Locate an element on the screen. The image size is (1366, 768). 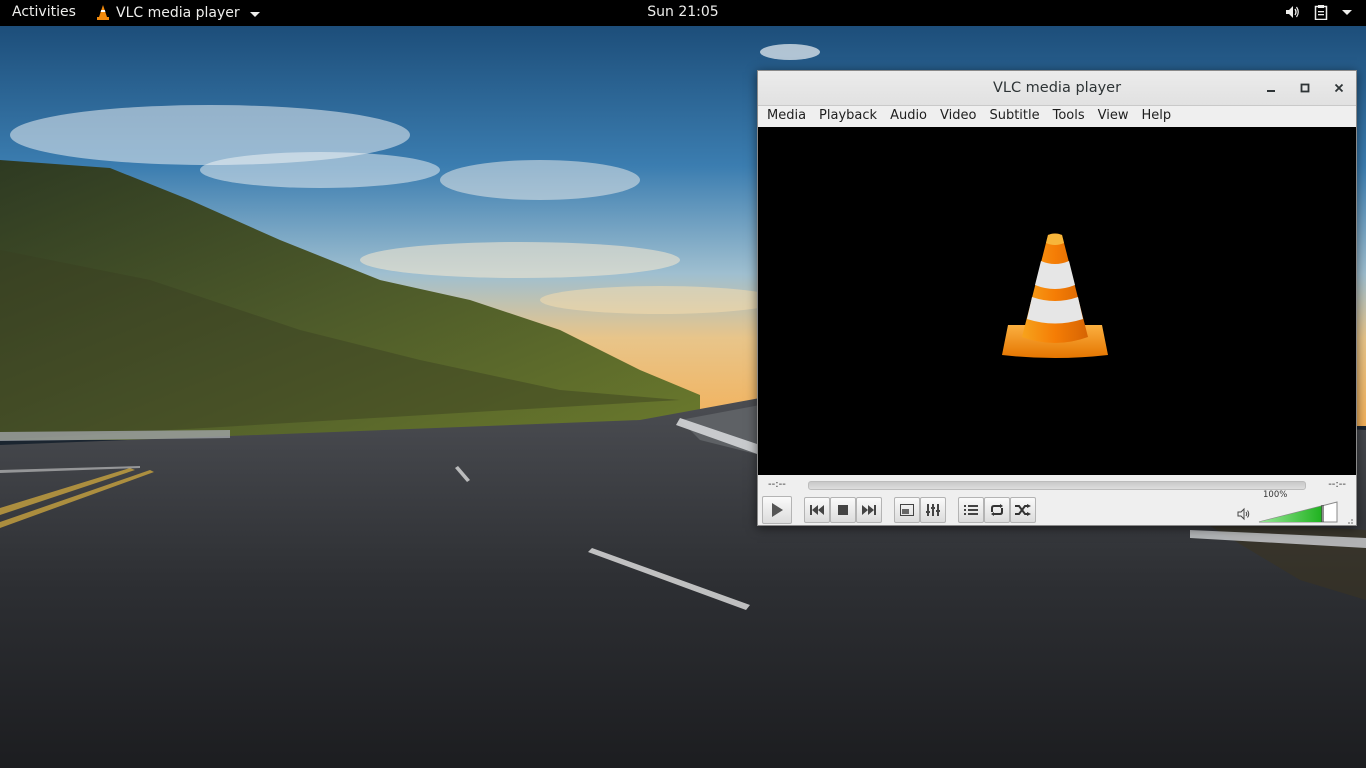
fullscreen-icon is located at coordinates (907, 510).